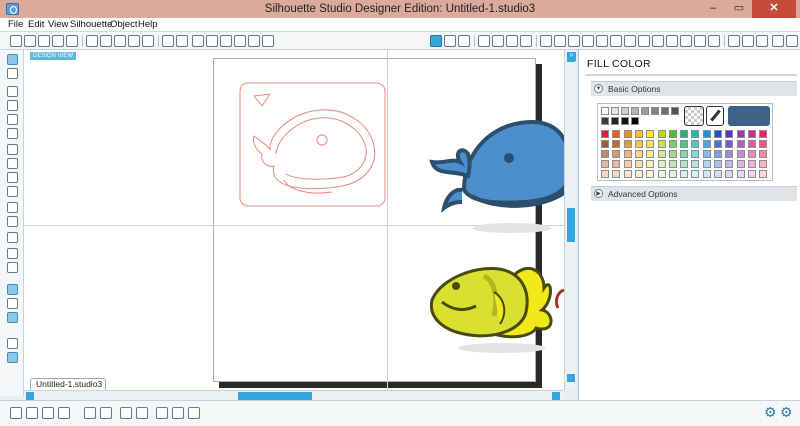 The image size is (800, 426). What do you see at coordinates (120, 41) in the screenshot?
I see `paste-icon` at bounding box center [120, 41].